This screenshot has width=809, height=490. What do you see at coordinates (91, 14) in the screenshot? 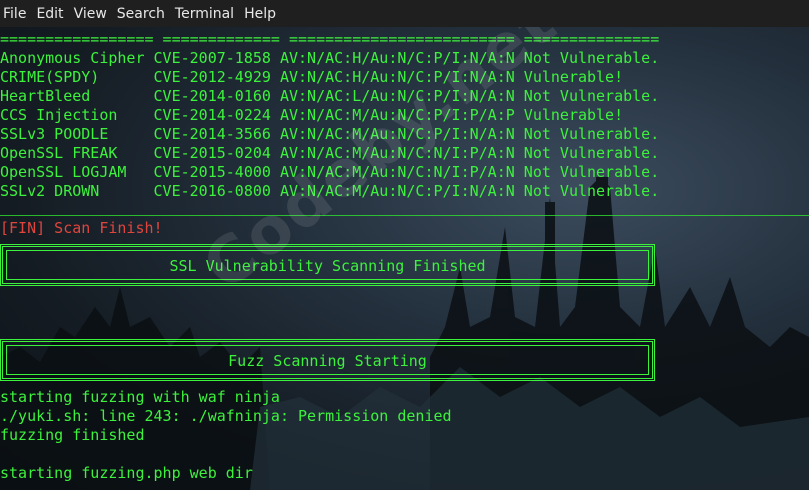
I see `menu-view: View` at bounding box center [91, 14].